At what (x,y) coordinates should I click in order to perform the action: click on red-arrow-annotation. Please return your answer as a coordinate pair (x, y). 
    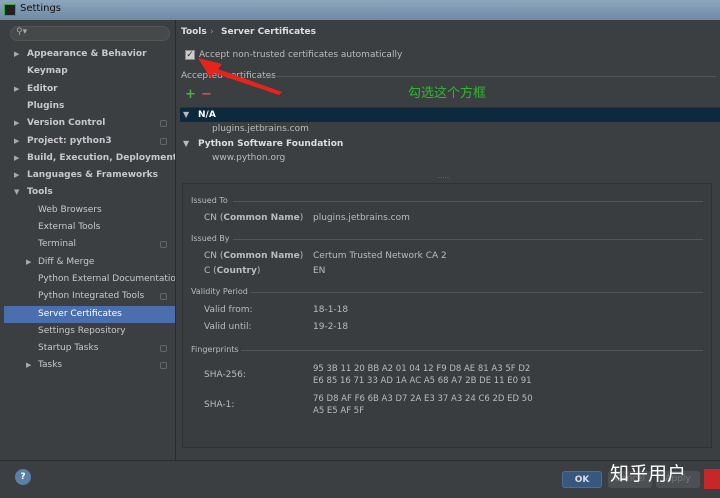
    Looking at the image, I should click on (240, 76).